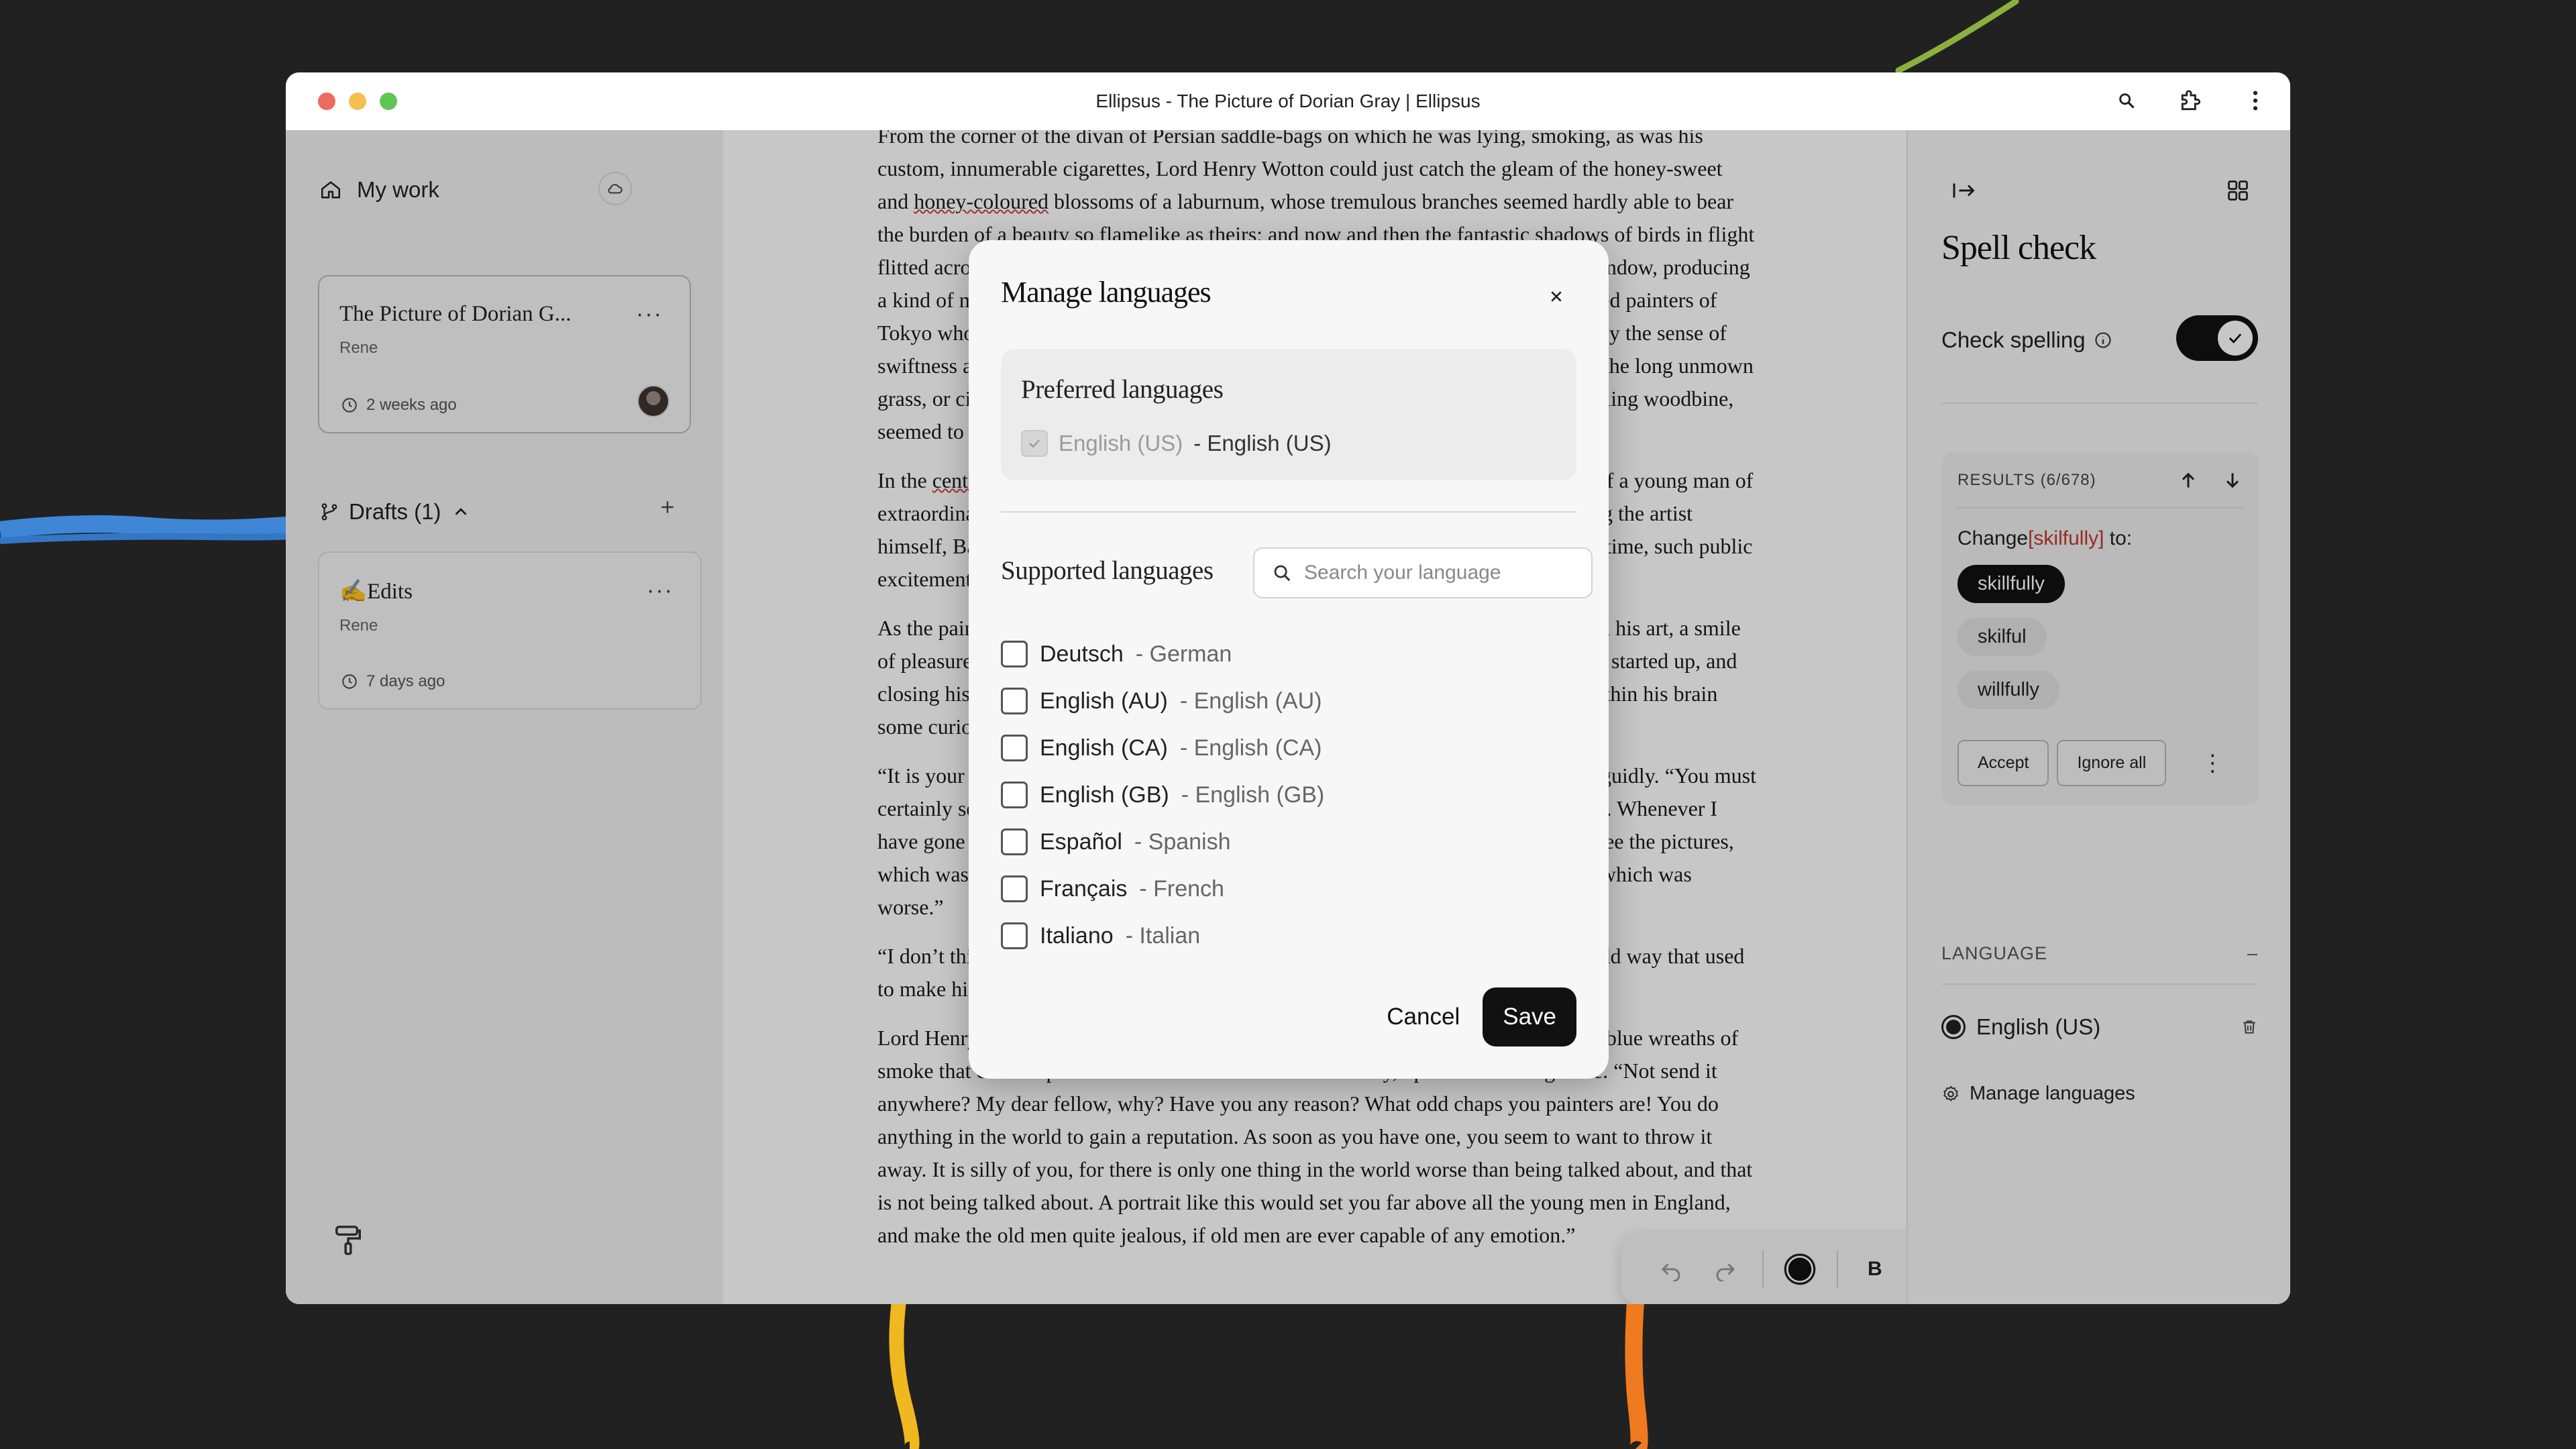 The height and width of the screenshot is (1449, 2576). I want to click on search-icon, so click(1282, 573).